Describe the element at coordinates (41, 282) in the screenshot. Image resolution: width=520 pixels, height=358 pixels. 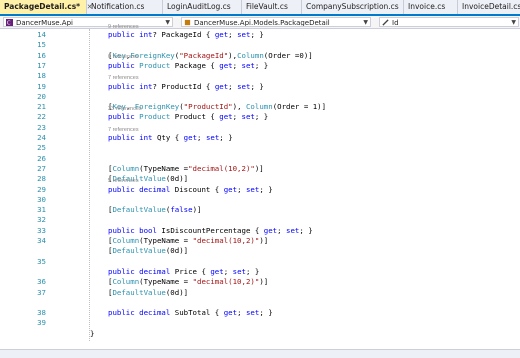
I see `line-number: 36` at that location.